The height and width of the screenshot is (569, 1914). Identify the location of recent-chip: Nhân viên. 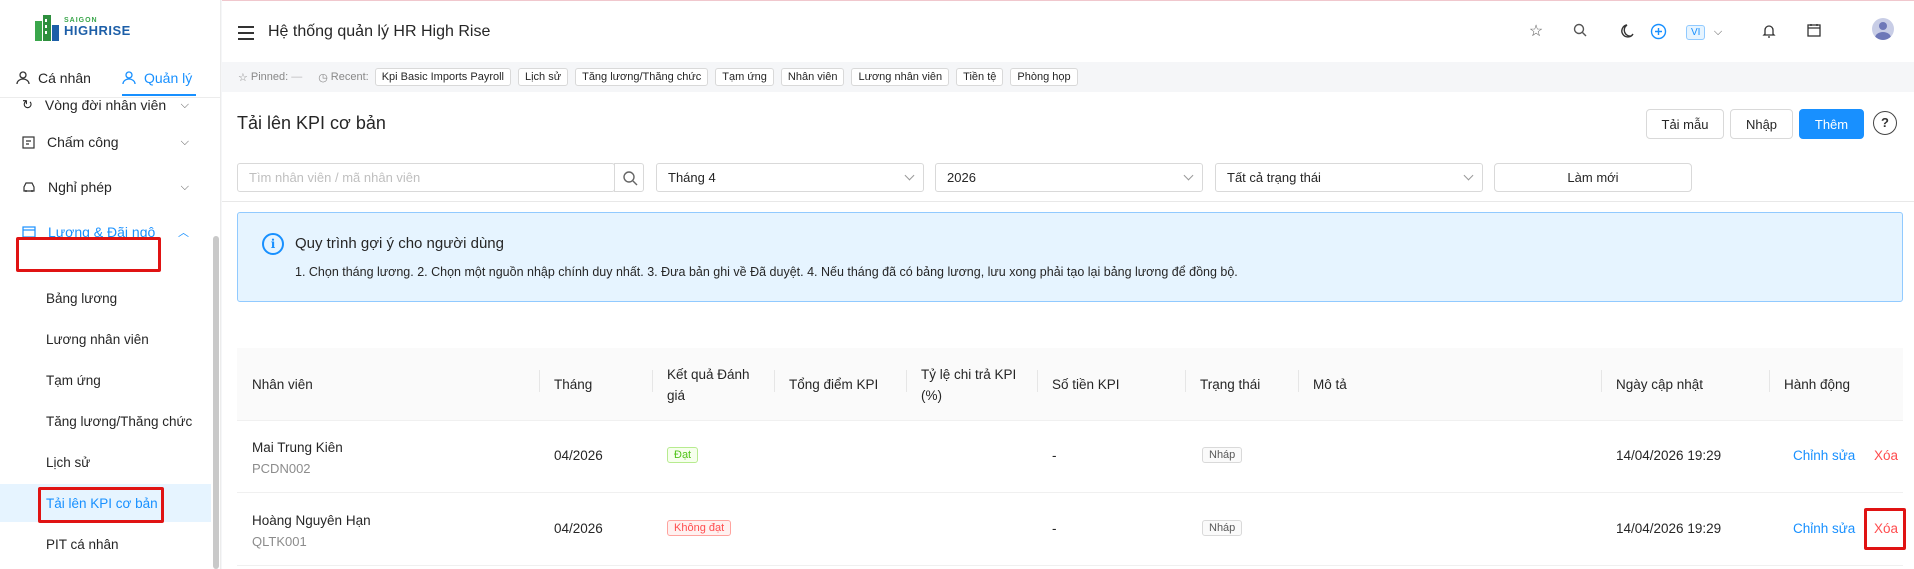
(812, 77).